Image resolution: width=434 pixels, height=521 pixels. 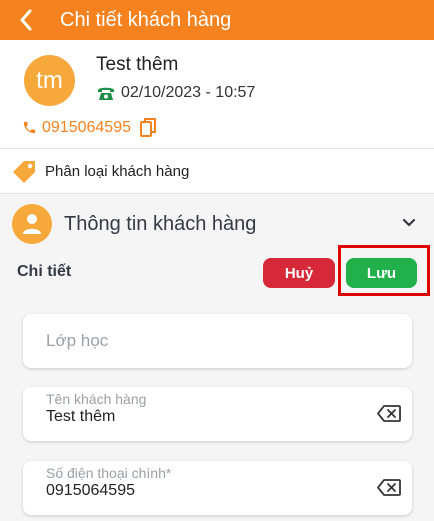 I want to click on class-field: Lớp học, so click(x=217, y=341).